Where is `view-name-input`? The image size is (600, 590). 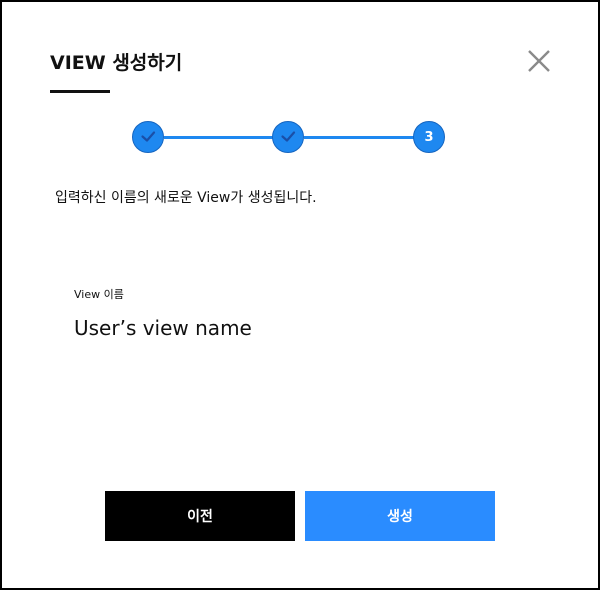
view-name-input is located at coordinates (294, 328).